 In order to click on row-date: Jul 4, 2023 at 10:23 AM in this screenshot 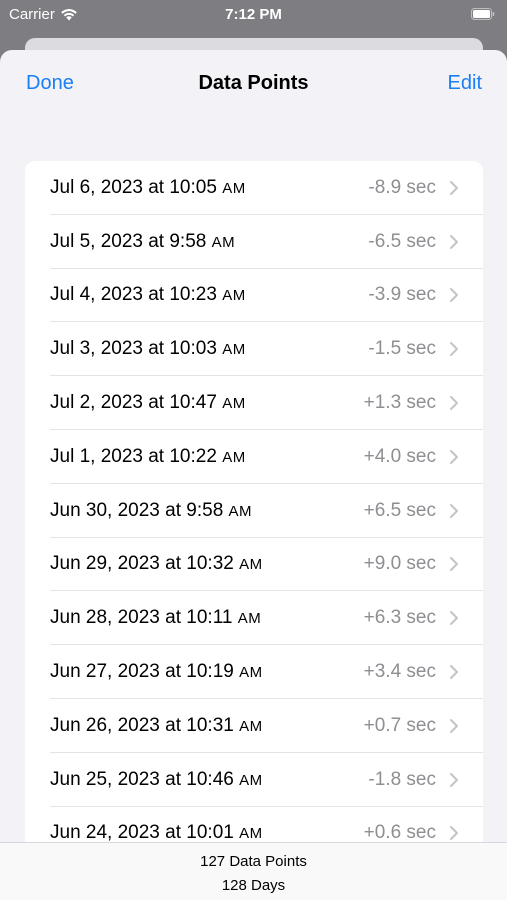, I will do `click(148, 295)`.